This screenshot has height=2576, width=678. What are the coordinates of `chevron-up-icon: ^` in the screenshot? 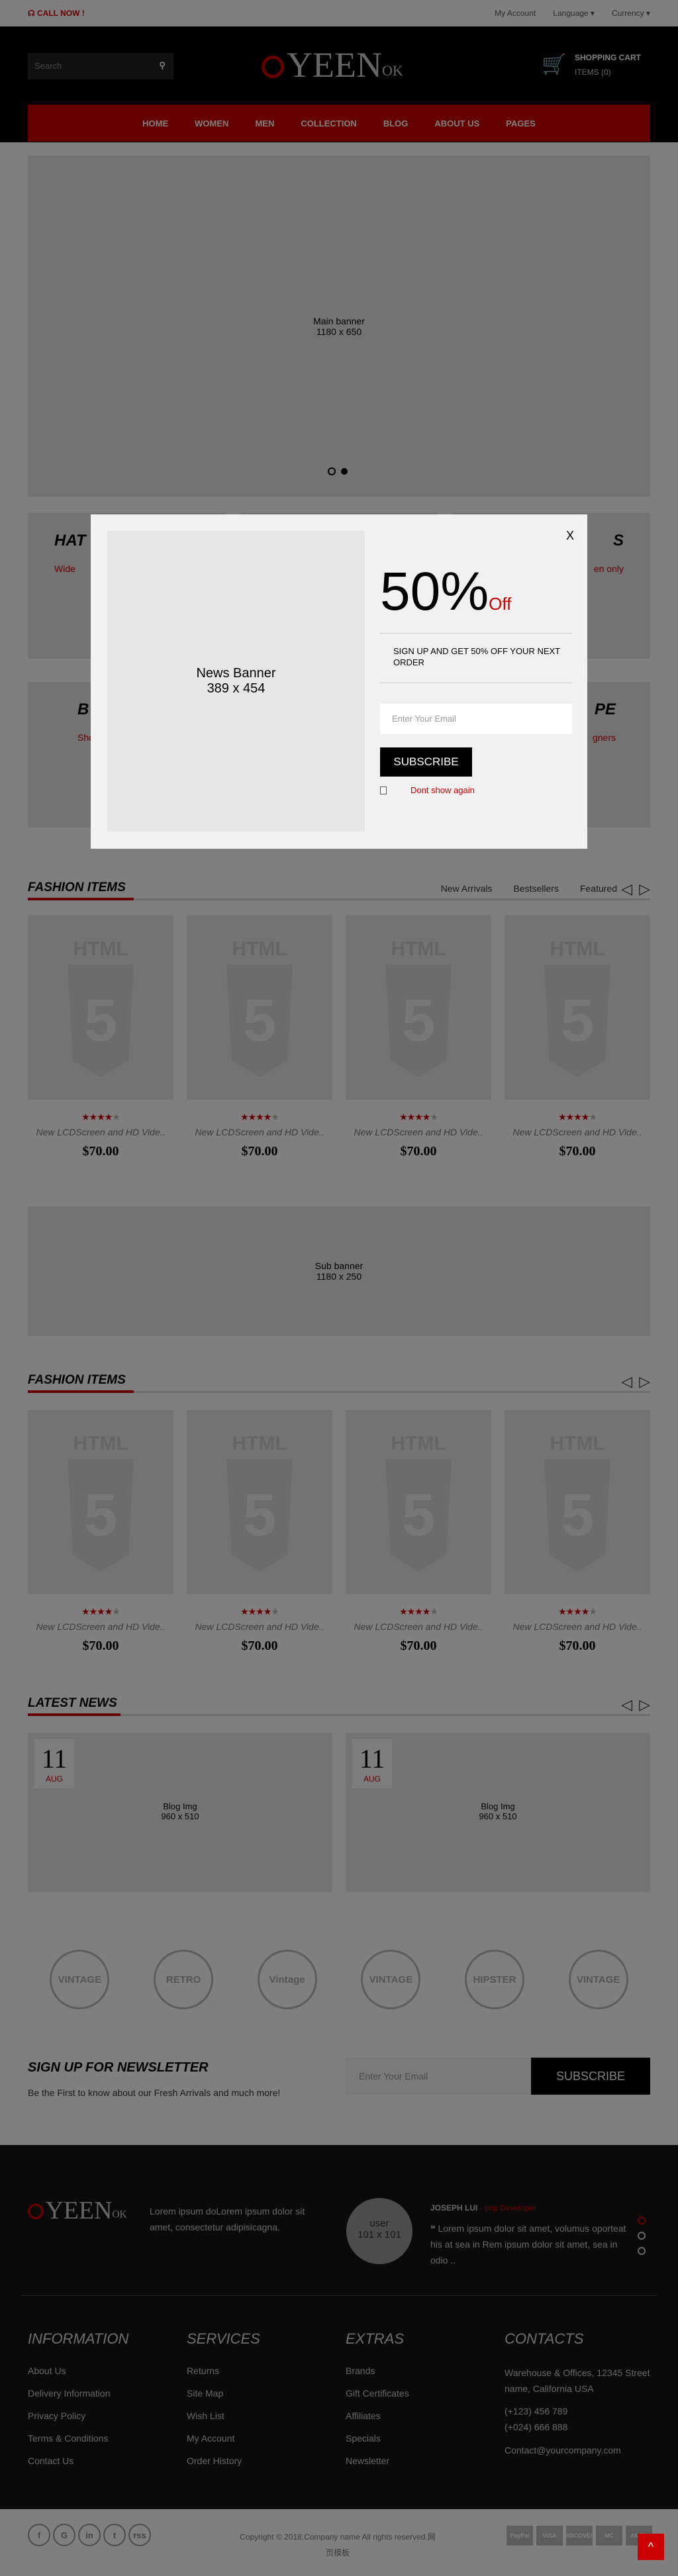 It's located at (651, 2546).